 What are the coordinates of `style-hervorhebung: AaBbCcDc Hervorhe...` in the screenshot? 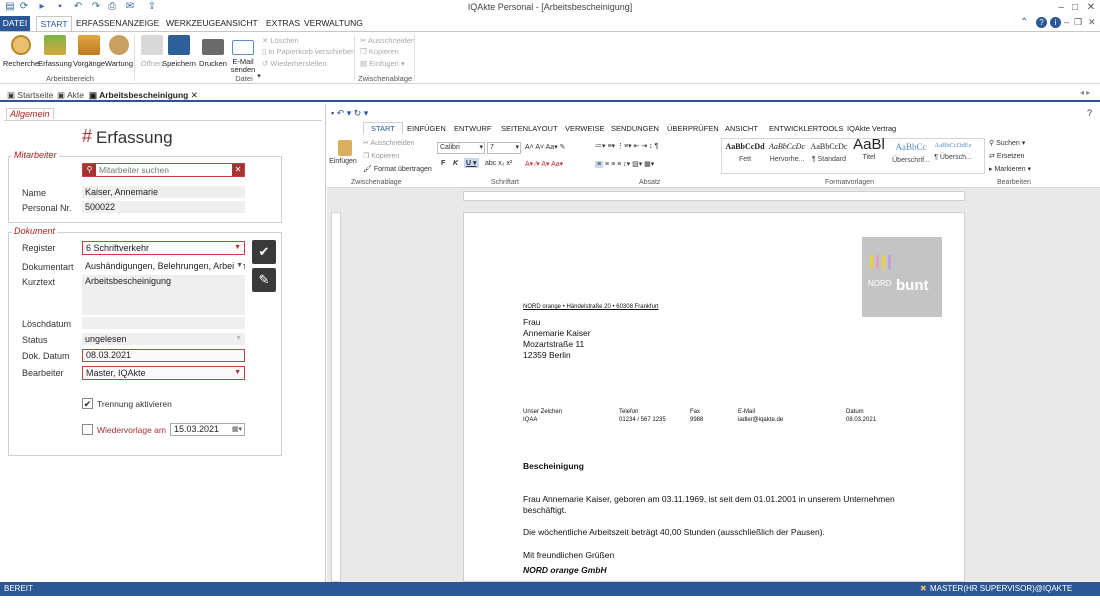 It's located at (787, 152).